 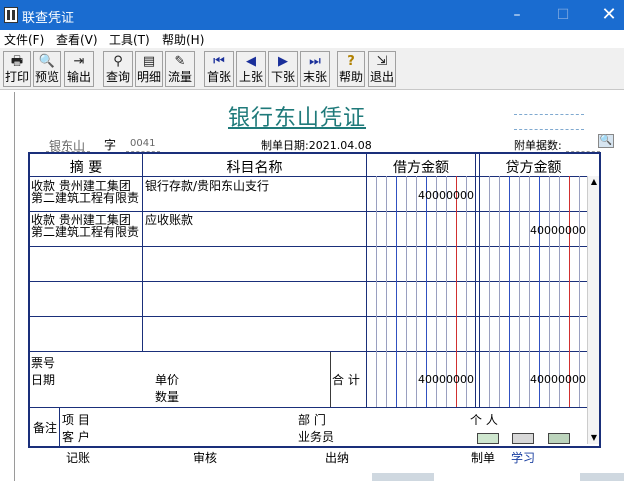 I want to click on individual-label: 个 人, so click(x=484, y=420).